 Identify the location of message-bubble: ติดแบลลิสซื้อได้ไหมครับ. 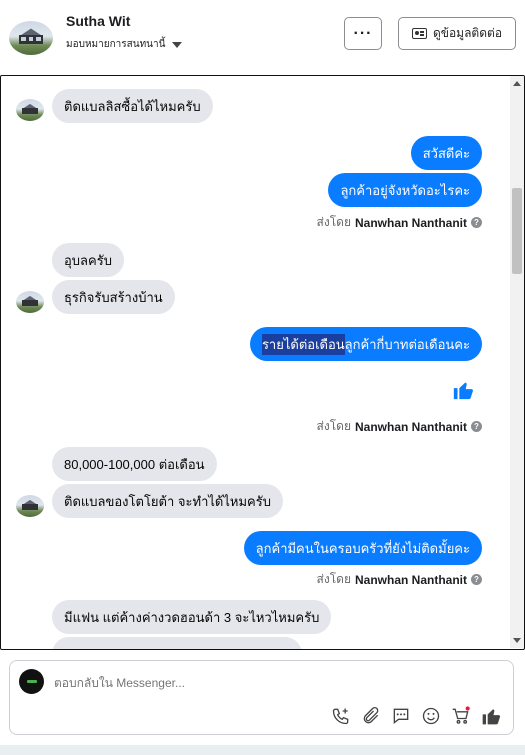
(132, 106).